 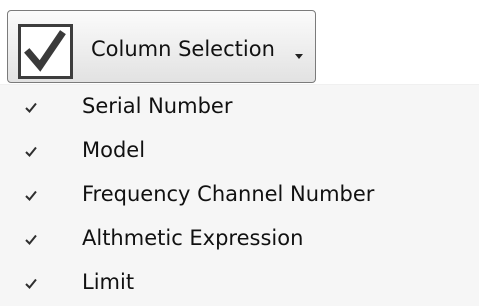 I want to click on chevron-down-icon, so click(x=299, y=56).